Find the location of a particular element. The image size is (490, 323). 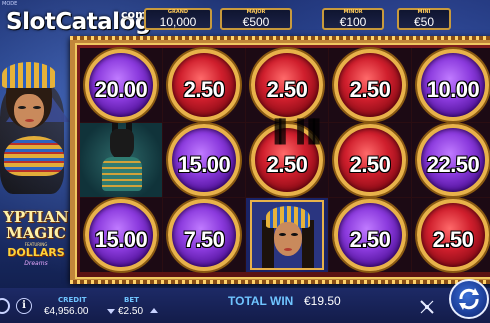

anubis-symbol is located at coordinates (122, 158).